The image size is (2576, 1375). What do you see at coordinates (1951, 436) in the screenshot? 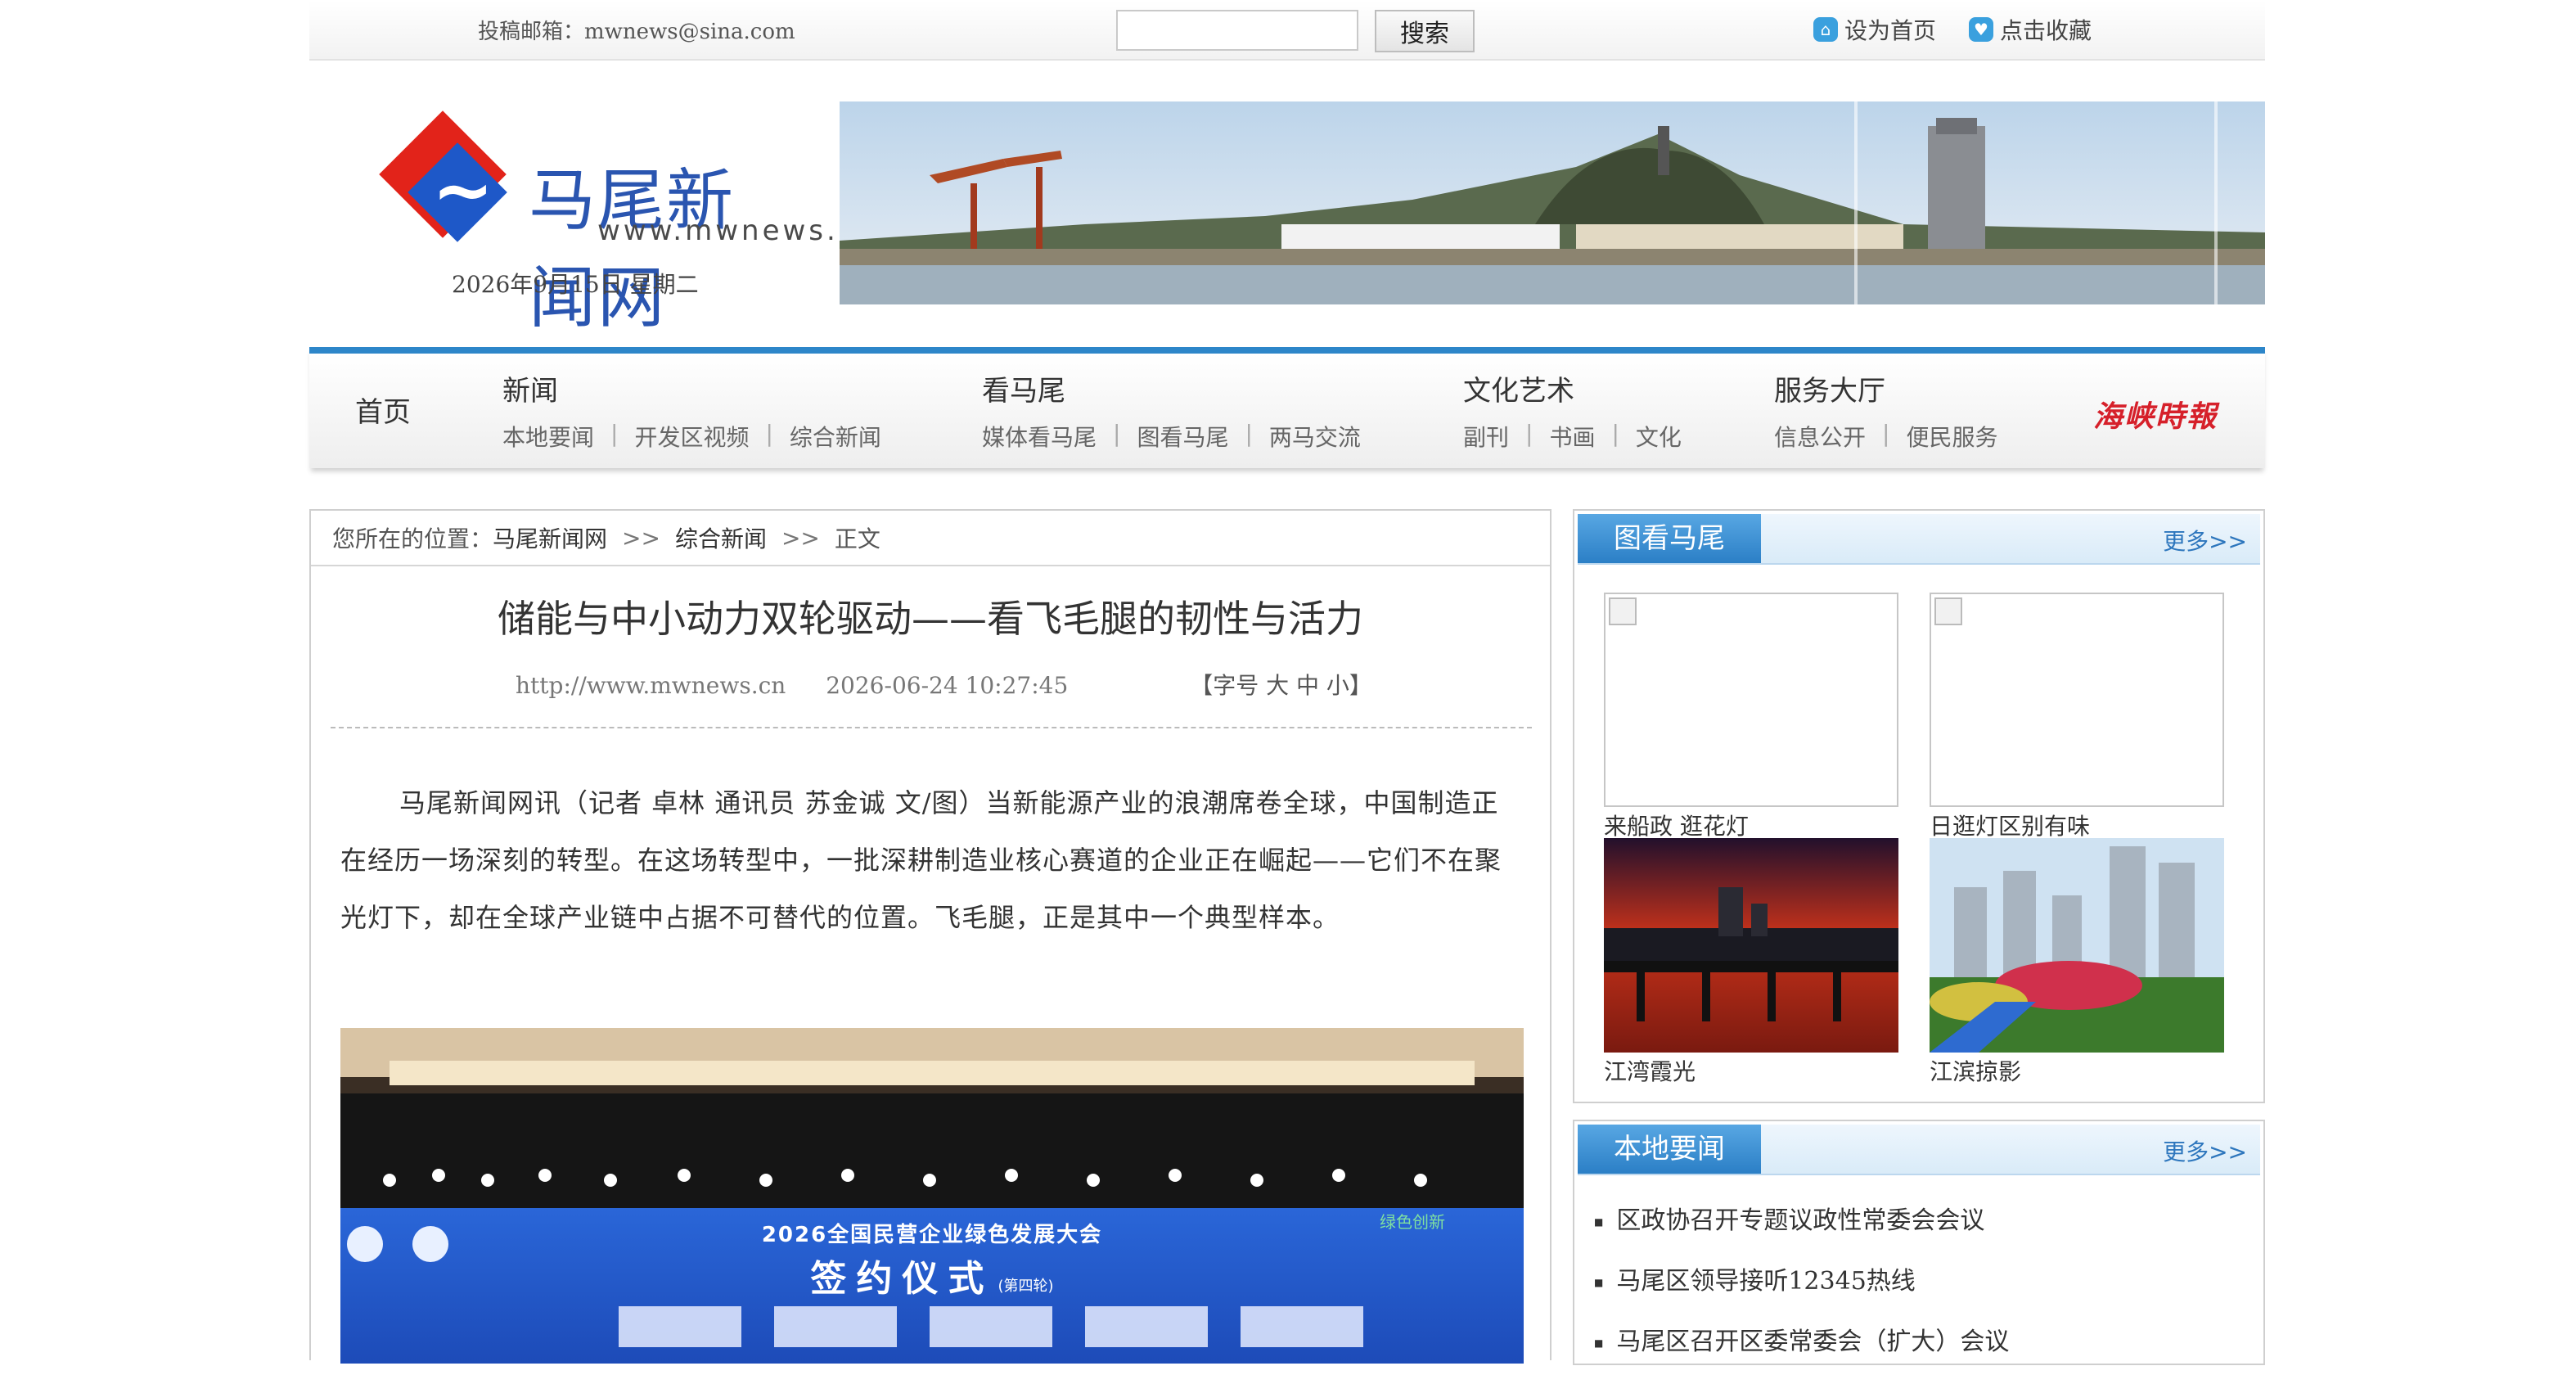
I see `nav-sub-public-service: 便民服务` at bounding box center [1951, 436].